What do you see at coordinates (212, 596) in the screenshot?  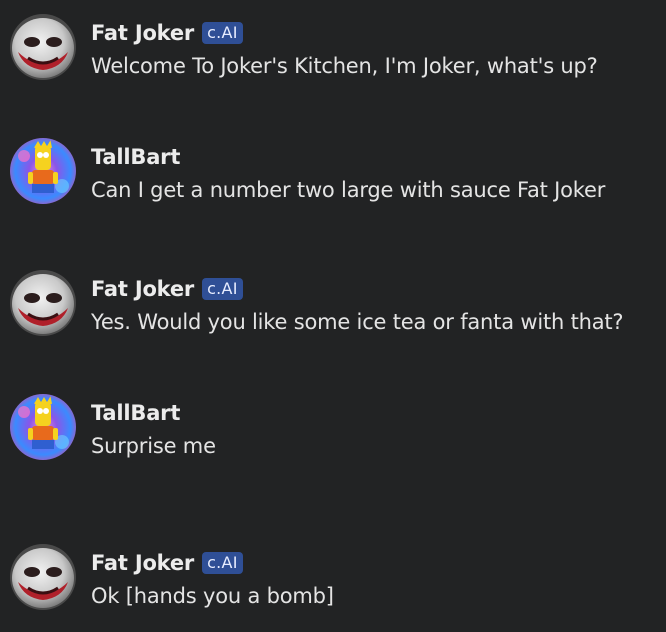 I see `message-text: Ok [hands you a bomb]` at bounding box center [212, 596].